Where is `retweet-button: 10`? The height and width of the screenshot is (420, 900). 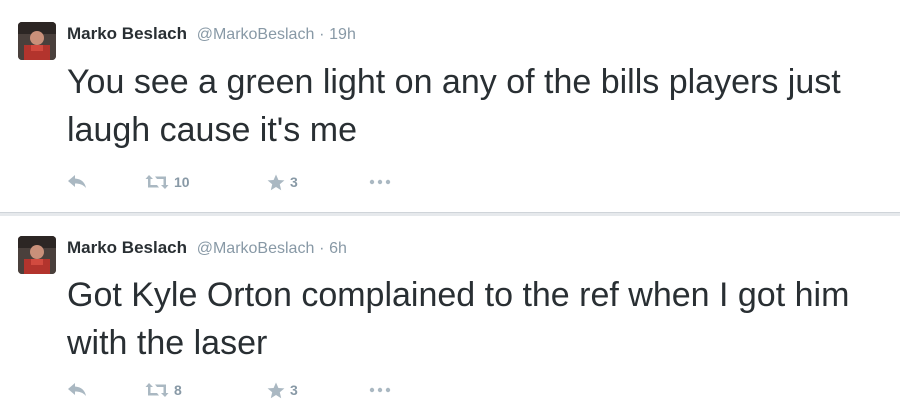
retweet-button: 10 is located at coordinates (167, 182).